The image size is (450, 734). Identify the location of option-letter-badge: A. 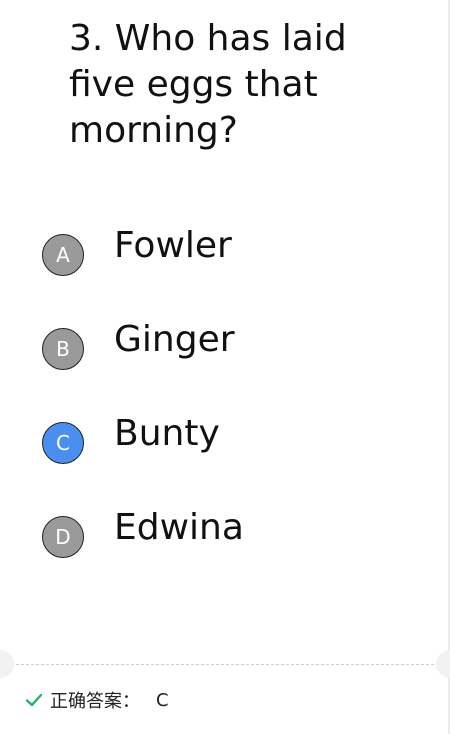
(63, 255).